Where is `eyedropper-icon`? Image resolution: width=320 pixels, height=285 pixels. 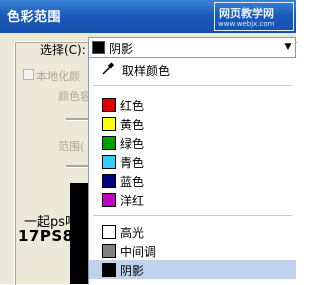
eyedropper-icon is located at coordinates (108, 68).